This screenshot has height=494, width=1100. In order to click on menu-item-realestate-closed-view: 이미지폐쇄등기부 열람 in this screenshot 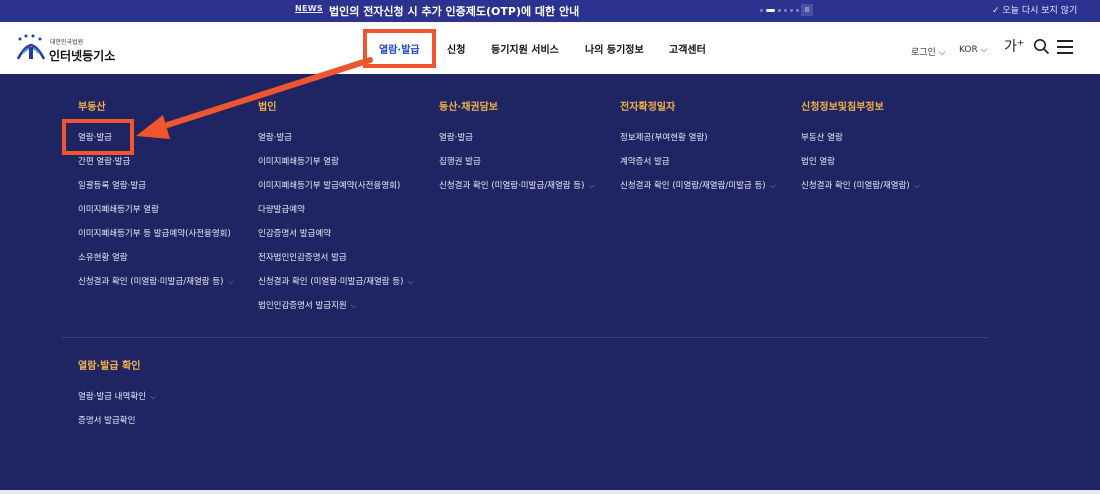, I will do `click(118, 209)`.